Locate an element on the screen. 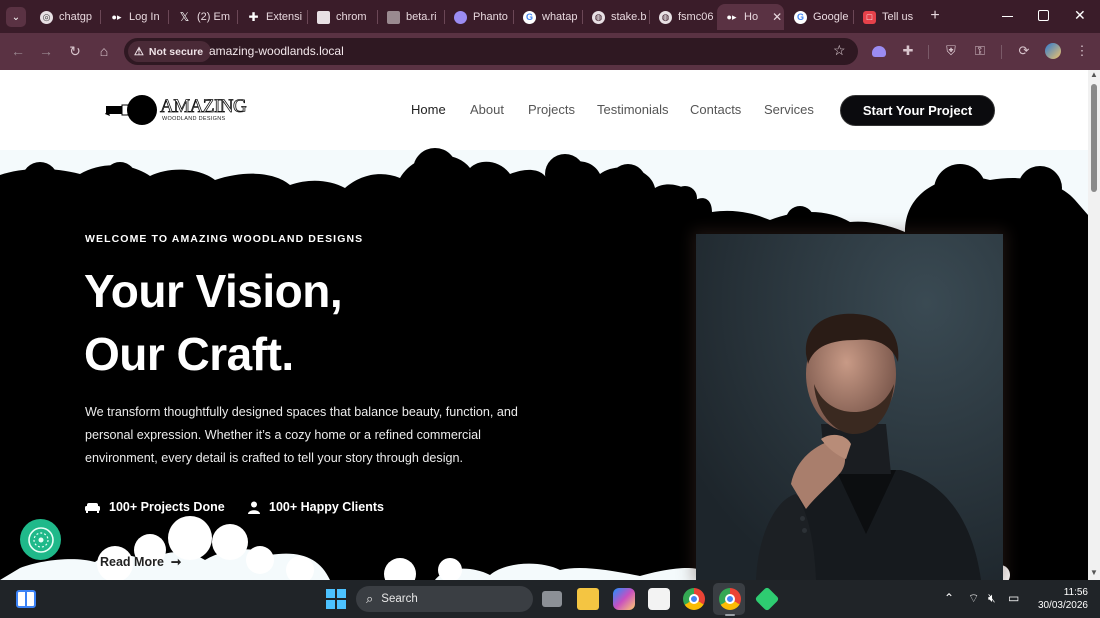  stat-clients: 100+ Happy Clients is located at coordinates (316, 507).